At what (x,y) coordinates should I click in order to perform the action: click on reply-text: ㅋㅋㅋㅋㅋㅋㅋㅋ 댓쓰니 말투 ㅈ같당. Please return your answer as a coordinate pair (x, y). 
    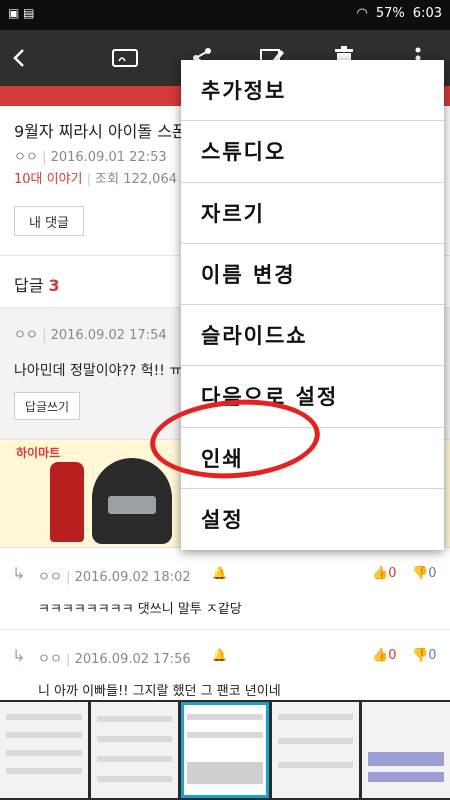
    Looking at the image, I should click on (140, 609).